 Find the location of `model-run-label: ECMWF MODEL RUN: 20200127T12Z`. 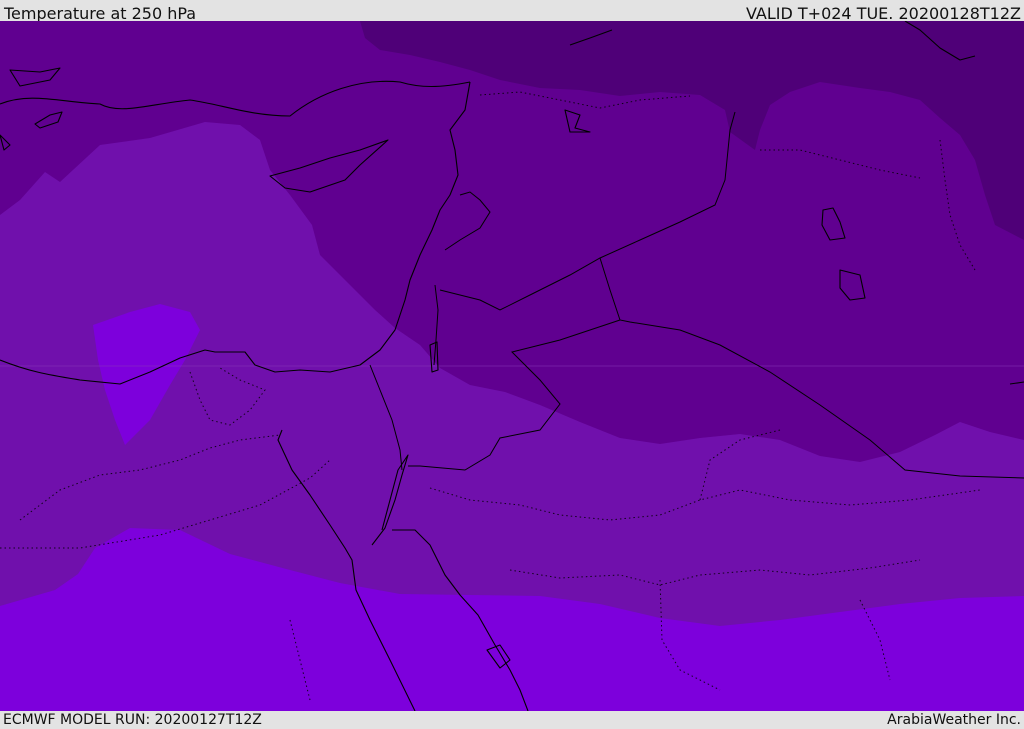

model-run-label: ECMWF MODEL RUN: 20200127T12Z is located at coordinates (132, 720).